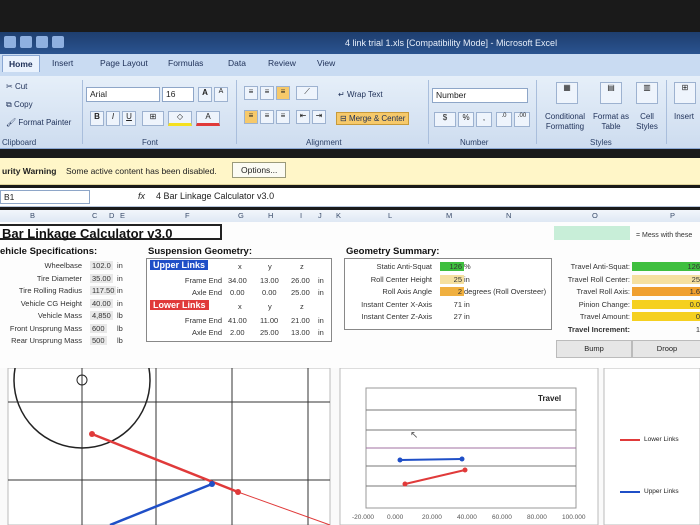  I want to click on format-painter-button: 🖌 Format Painter, so click(38, 122).